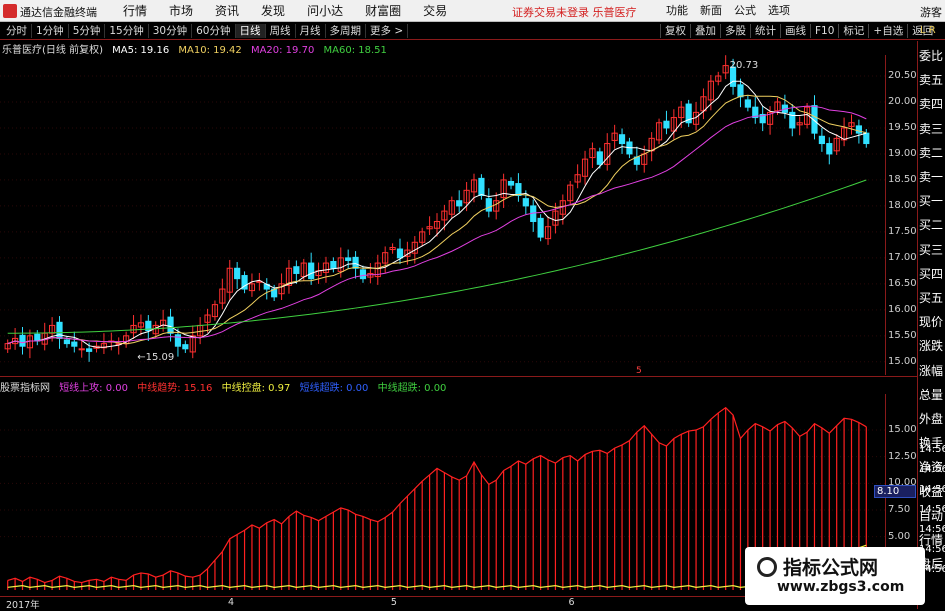 Image resolution: width=945 pixels, height=611 pixels. Describe the element at coordinates (181, 11) in the screenshot. I see `menu-market: 市场` at that location.